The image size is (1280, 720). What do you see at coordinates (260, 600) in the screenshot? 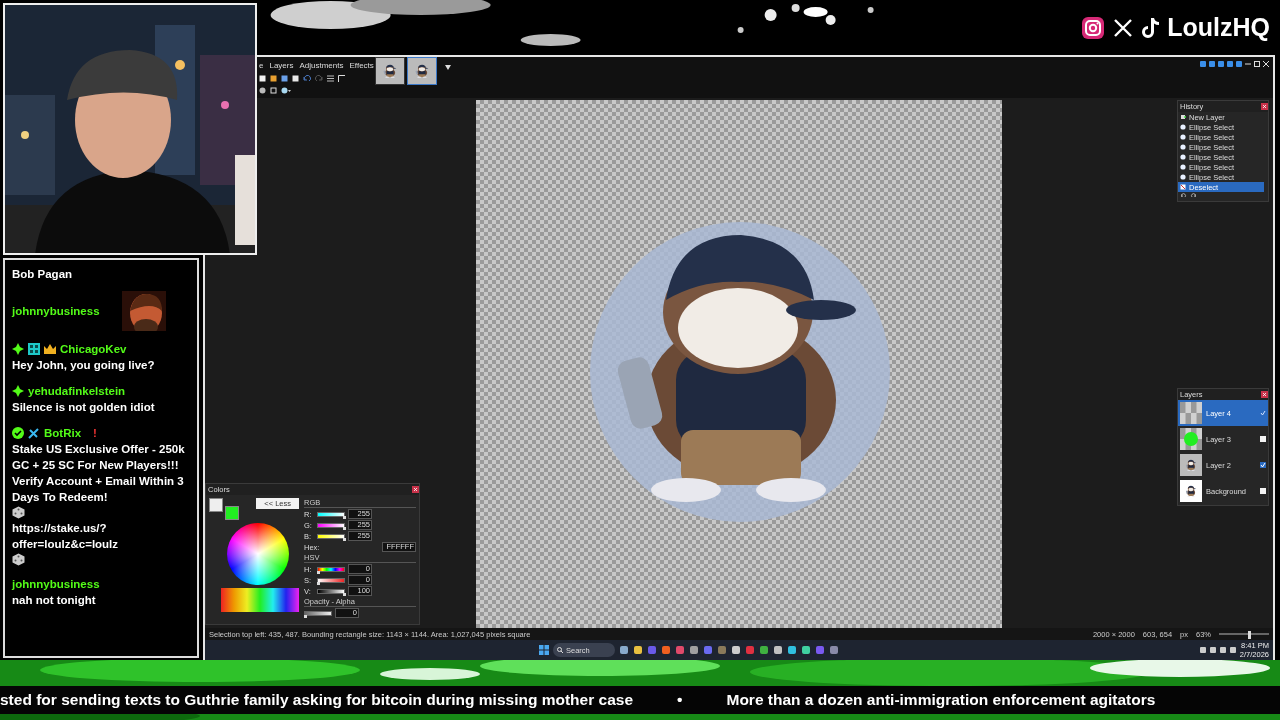
I see `color-palette` at bounding box center [260, 600].